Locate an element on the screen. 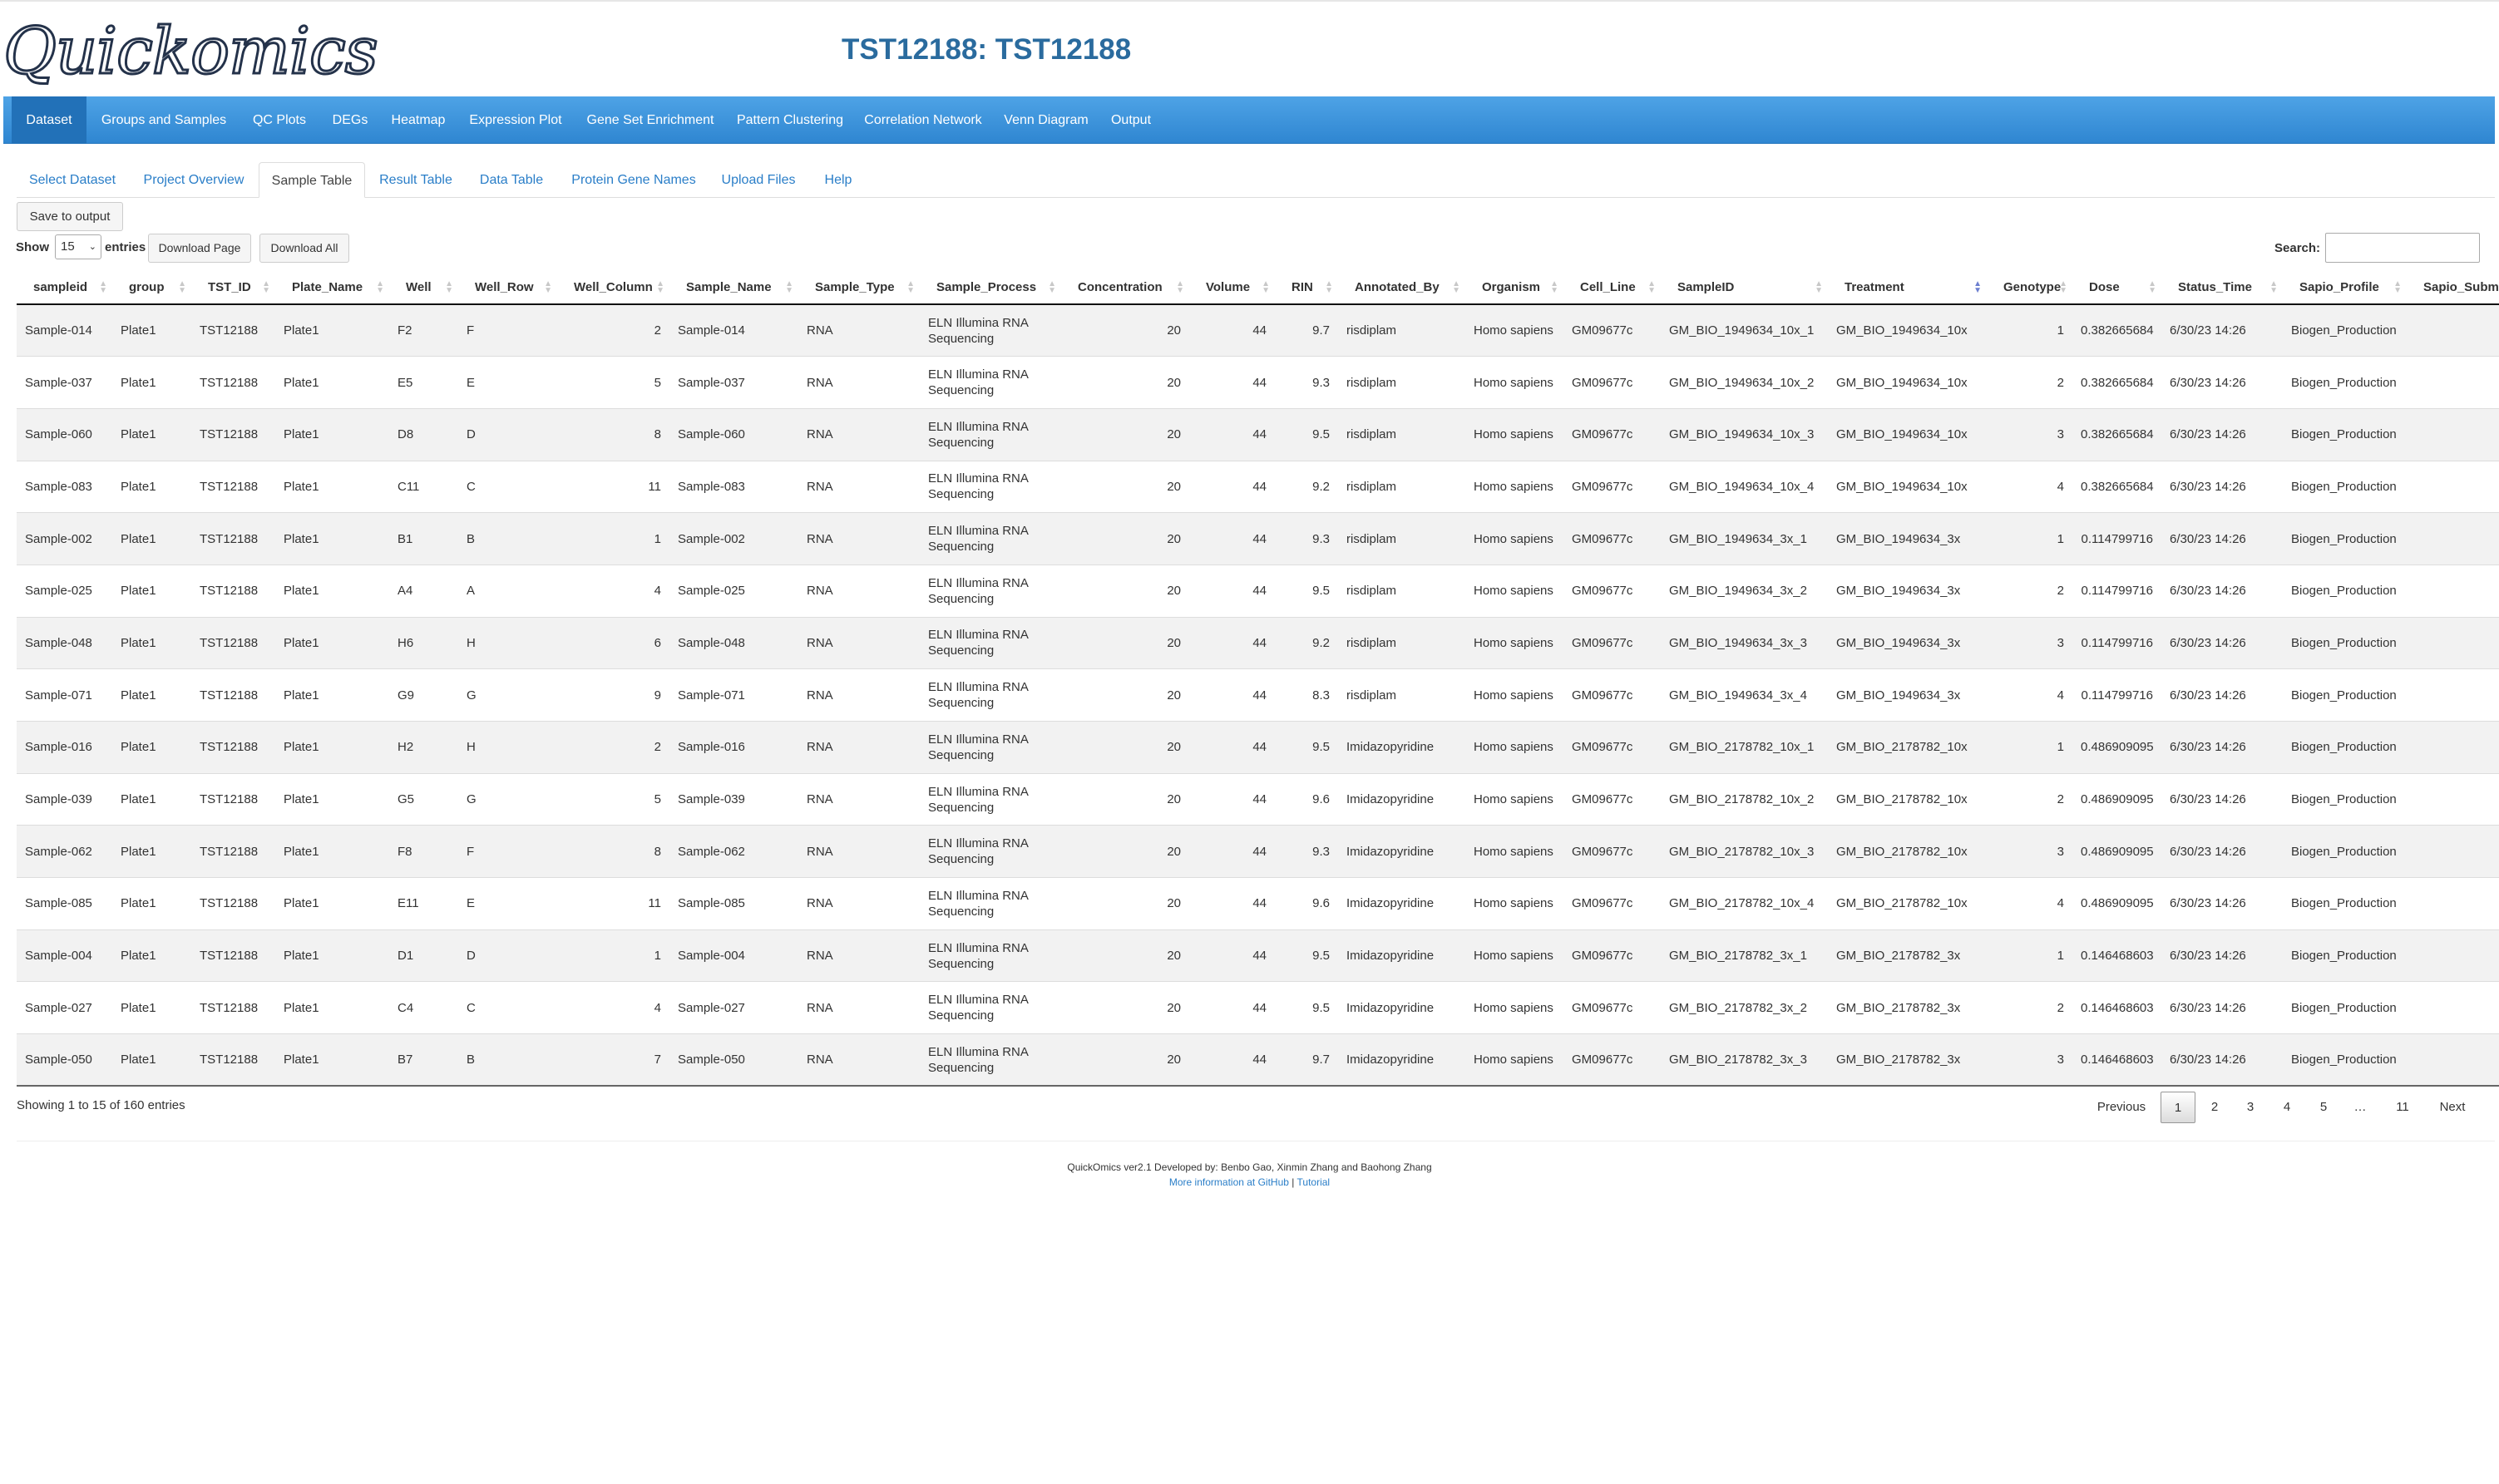  tab-project-overview: Project Overview is located at coordinates (194, 180).